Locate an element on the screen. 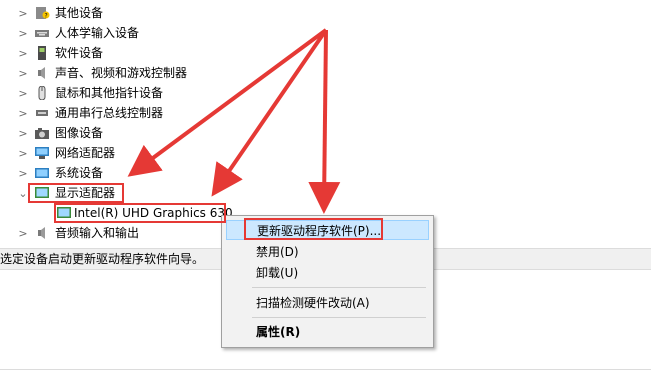  tree-item-software-devices: > 软件设备 is located at coordinates (150, 53).